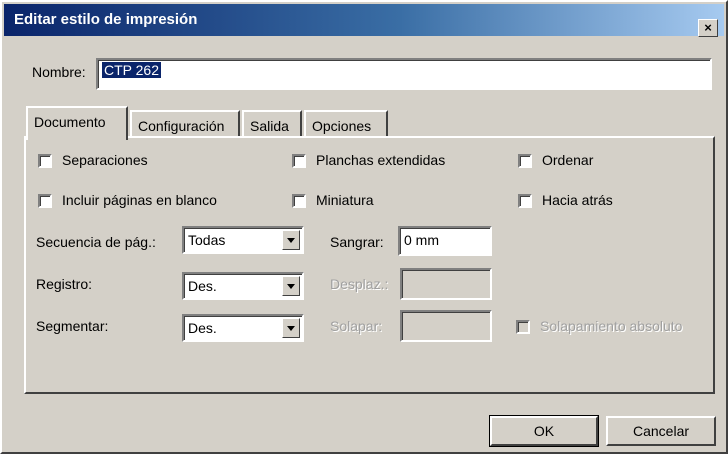  Describe the element at coordinates (72, 326) in the screenshot. I see `segmentar-label: Segmentar:` at that location.